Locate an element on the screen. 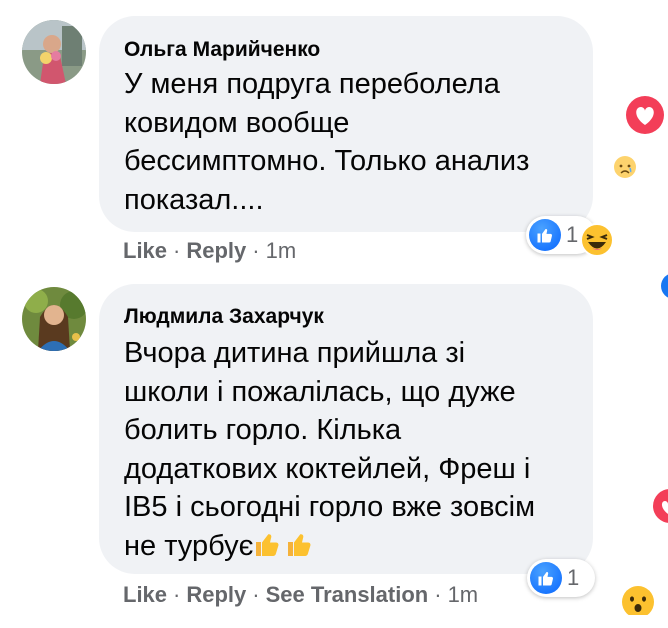 This screenshot has width=668, height=628. comment-text-line: болить горло. Кілька is located at coordinates (263, 430).